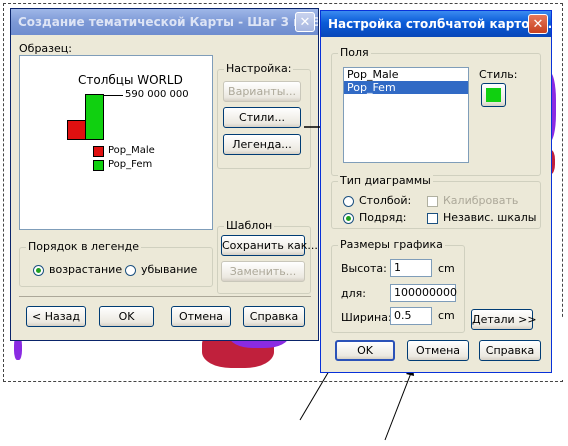 The image size is (568, 446). I want to click on for-value-input: 100000000, so click(423, 293).